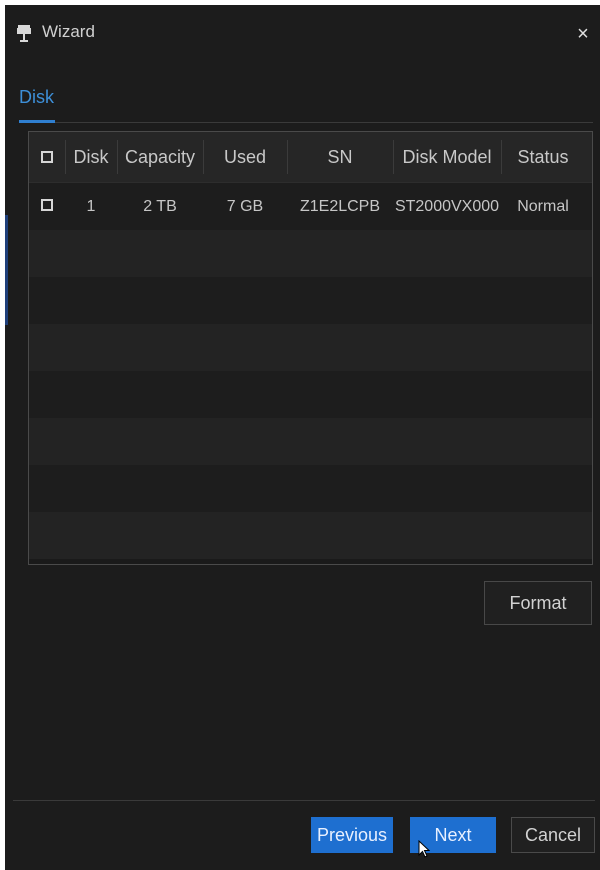 Image resolution: width=600 pixels, height=870 pixels. Describe the element at coordinates (91, 206) in the screenshot. I see `cell-disk: 1` at that location.